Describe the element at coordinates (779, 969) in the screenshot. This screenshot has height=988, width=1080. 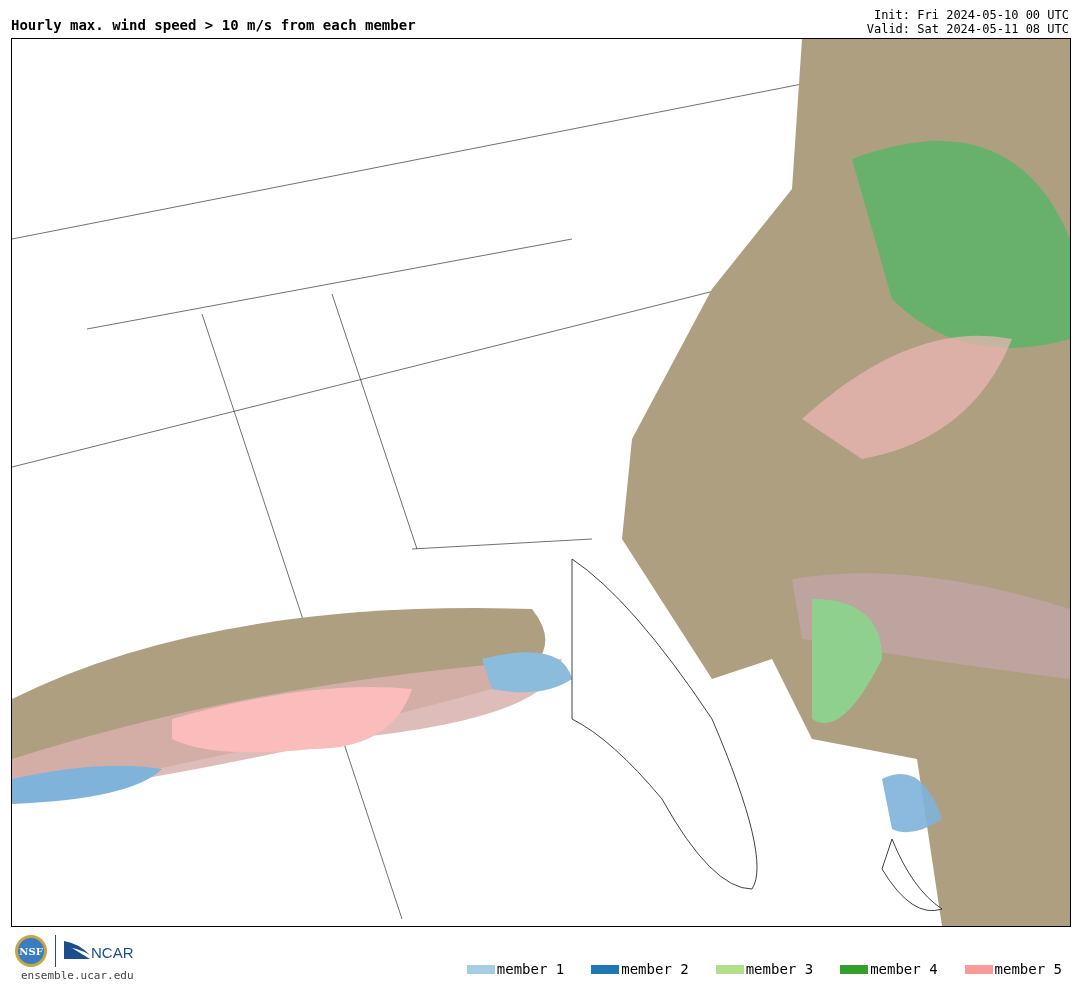
I see `legend-label: member 3` at that location.